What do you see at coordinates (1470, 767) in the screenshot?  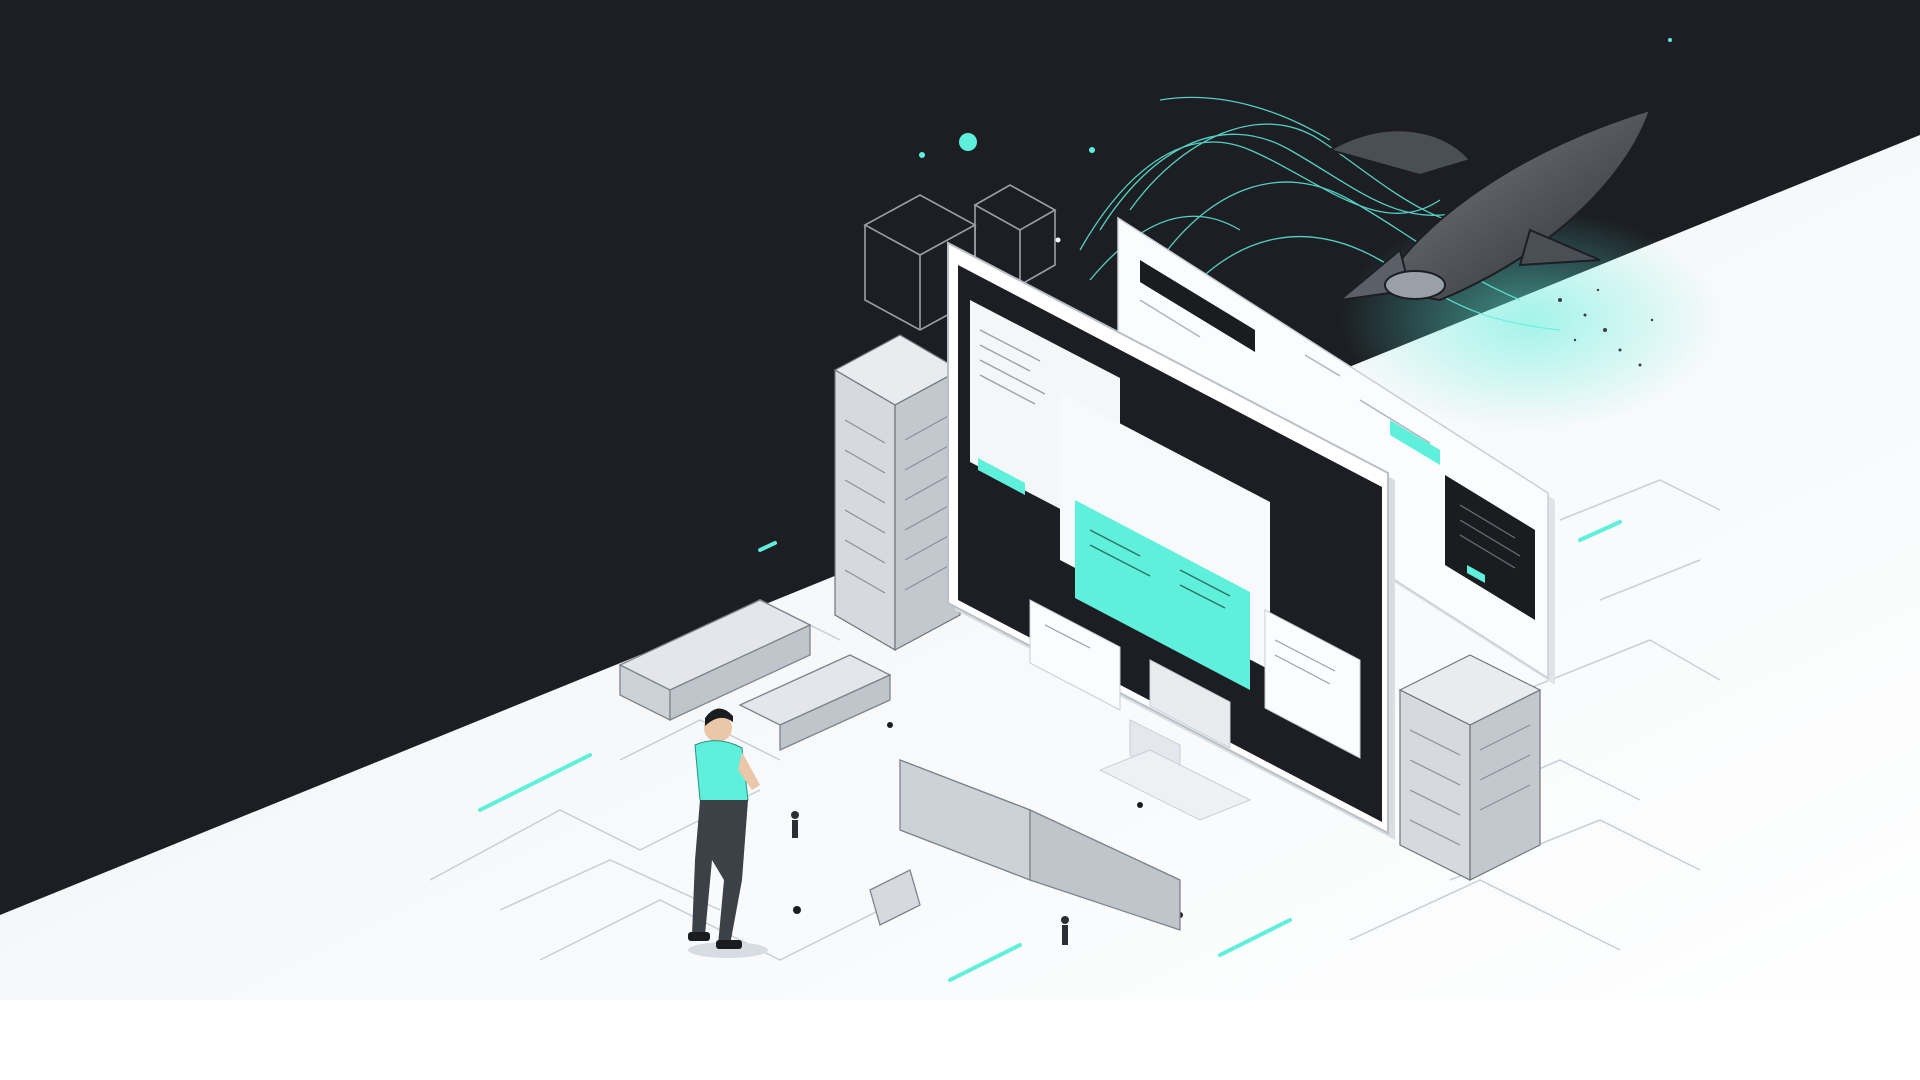 I see `server-tower-right` at bounding box center [1470, 767].